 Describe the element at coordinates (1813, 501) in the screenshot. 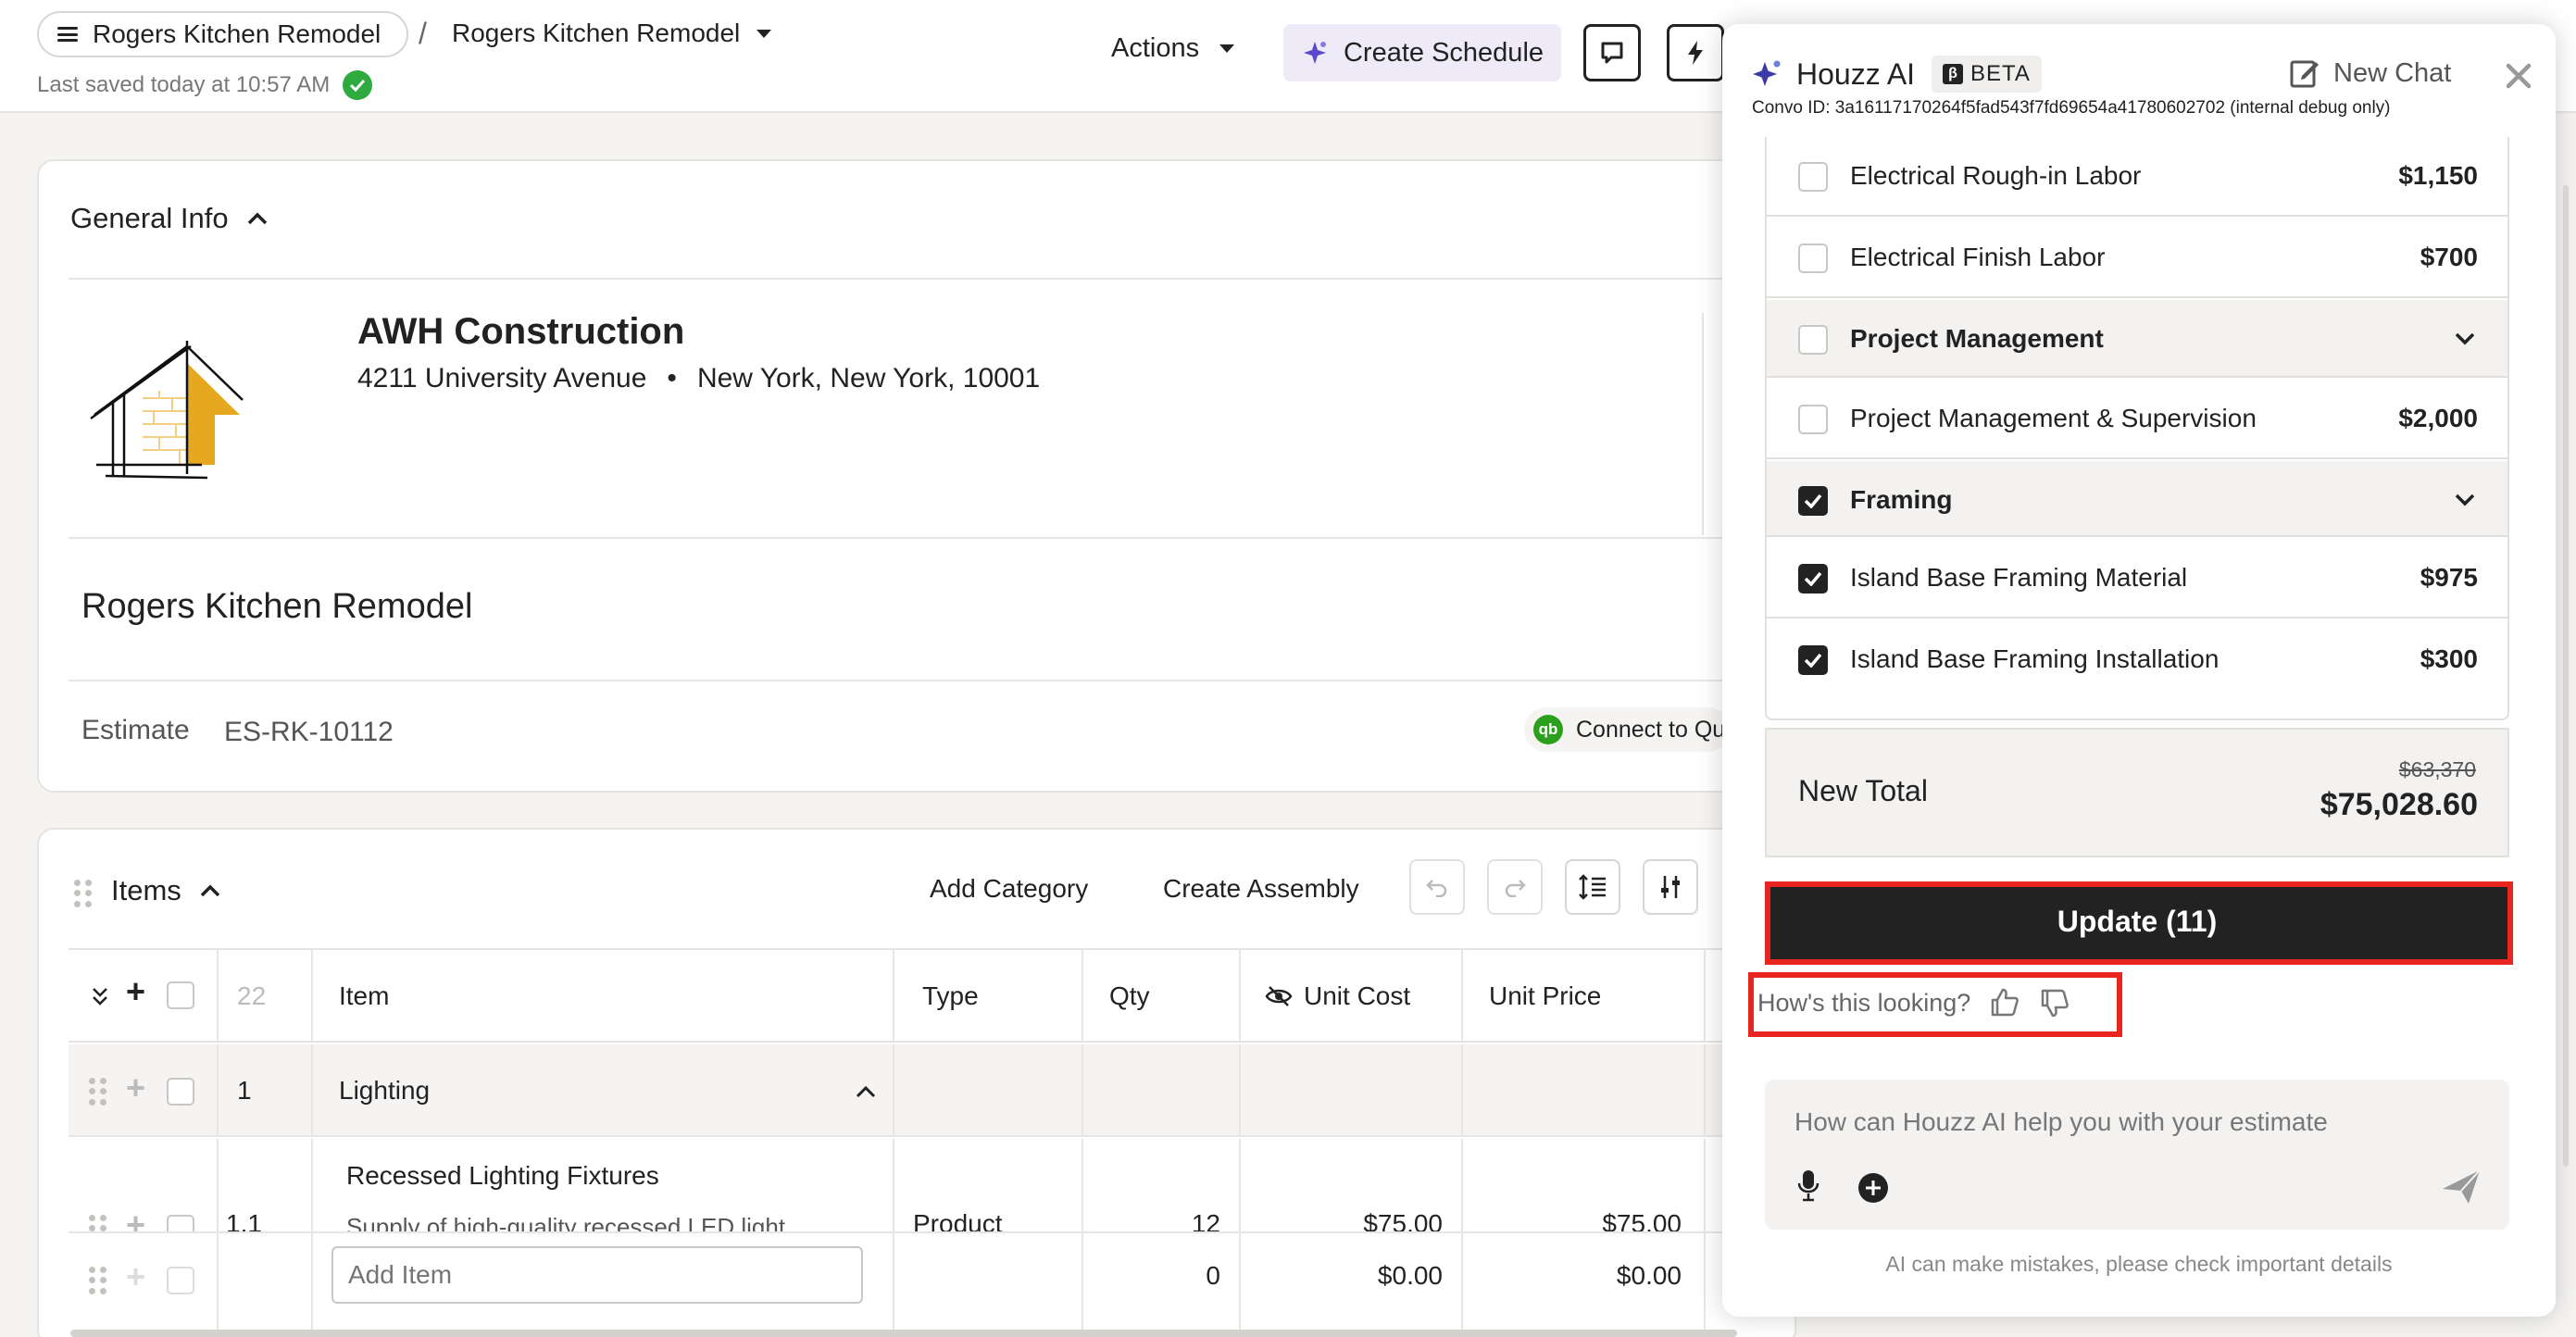

I see `category-checkbox-checked` at that location.